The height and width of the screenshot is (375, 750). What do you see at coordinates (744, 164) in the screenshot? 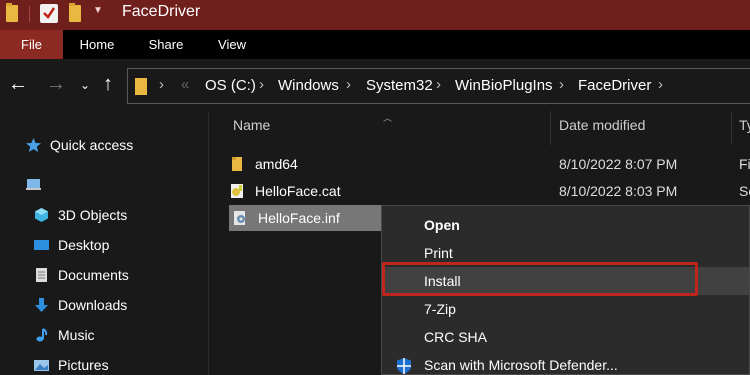
I see `file-type: Fi` at bounding box center [744, 164].